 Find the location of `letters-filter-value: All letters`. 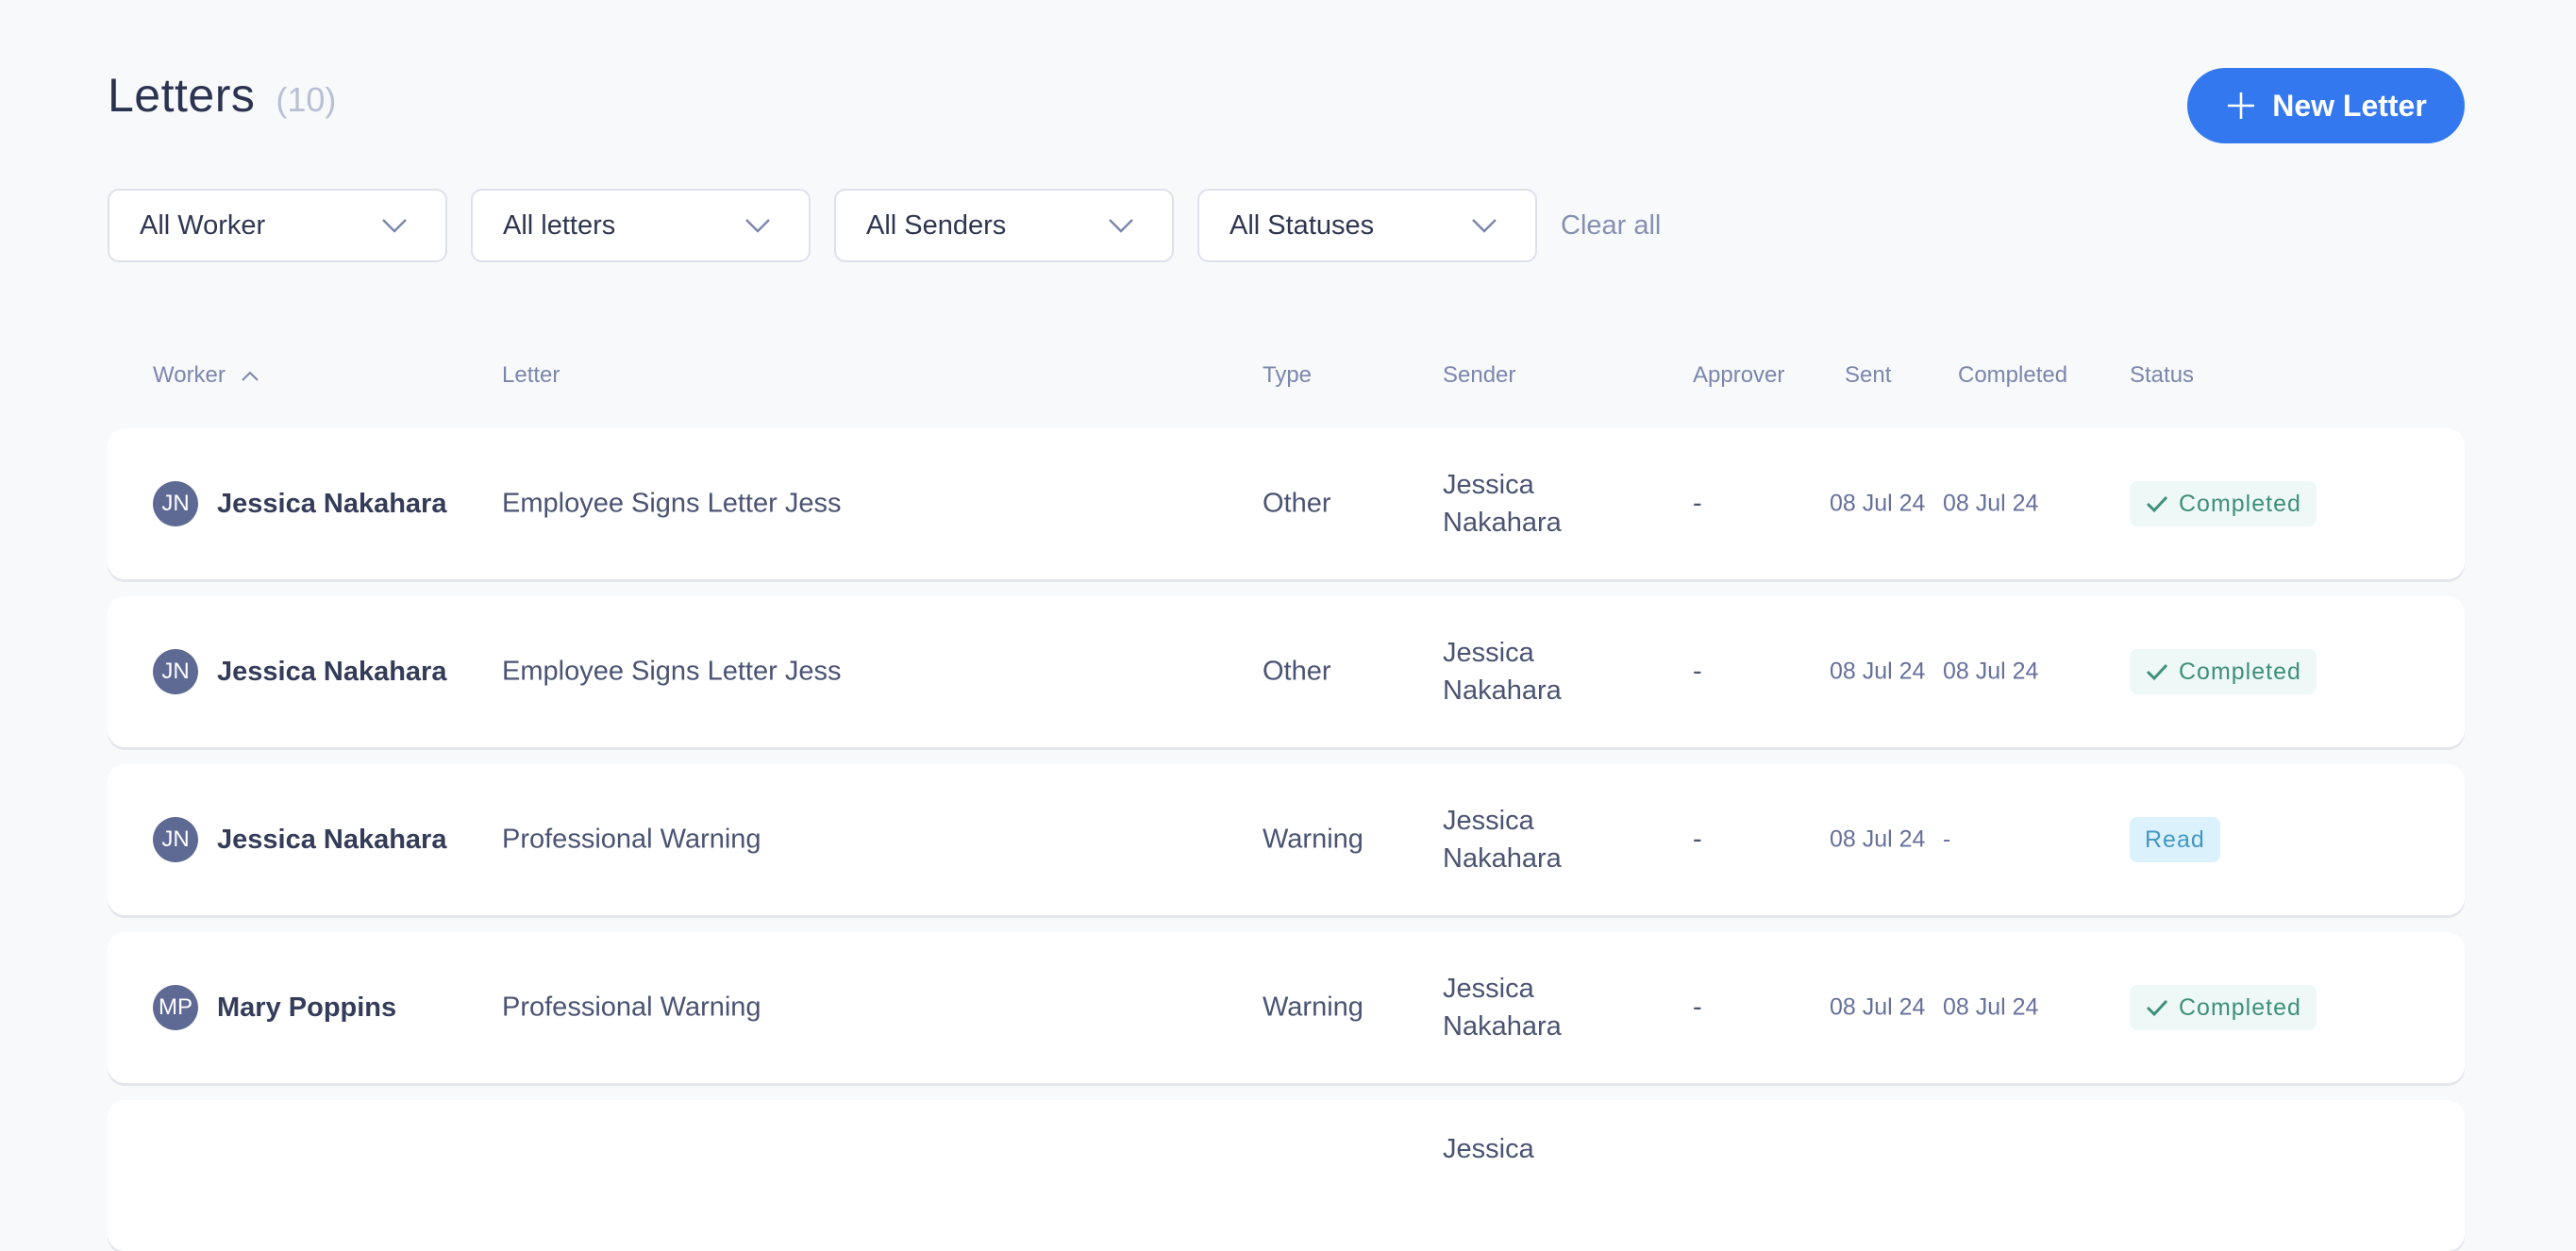

letters-filter-value: All letters is located at coordinates (559, 225).